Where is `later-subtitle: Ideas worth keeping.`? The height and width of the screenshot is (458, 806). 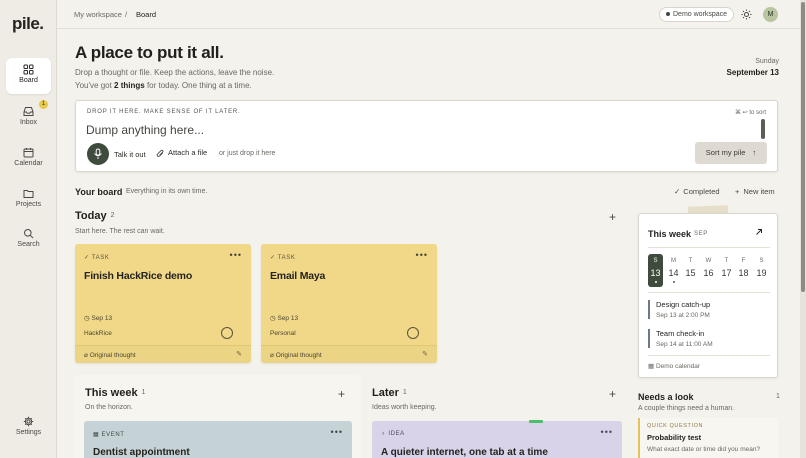 later-subtitle: Ideas worth keeping. is located at coordinates (404, 407).